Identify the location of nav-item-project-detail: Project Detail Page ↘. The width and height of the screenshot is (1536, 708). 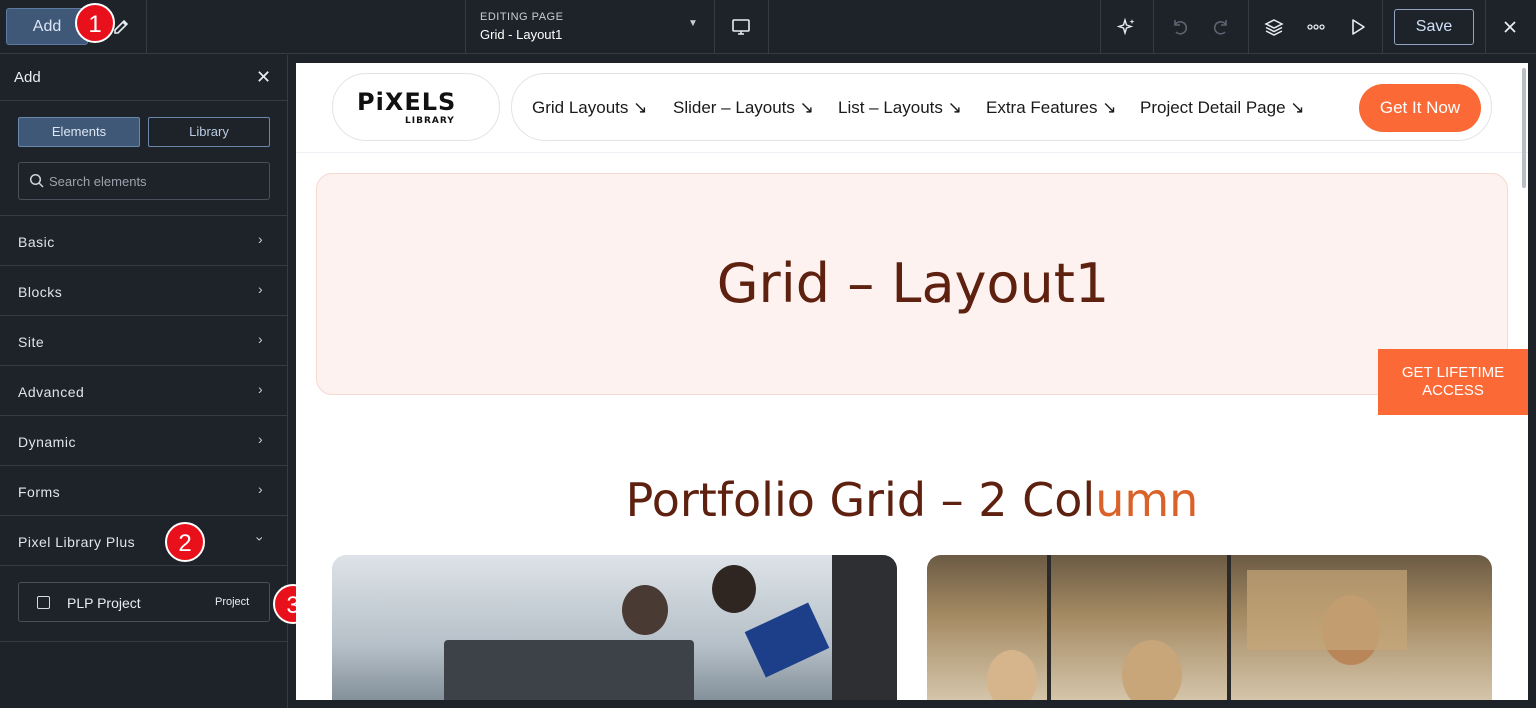
(1222, 108).